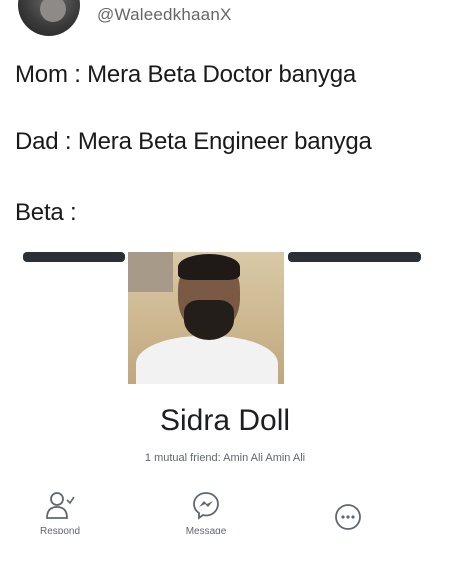  Describe the element at coordinates (209, 320) in the screenshot. I see `photo-beard` at that location.